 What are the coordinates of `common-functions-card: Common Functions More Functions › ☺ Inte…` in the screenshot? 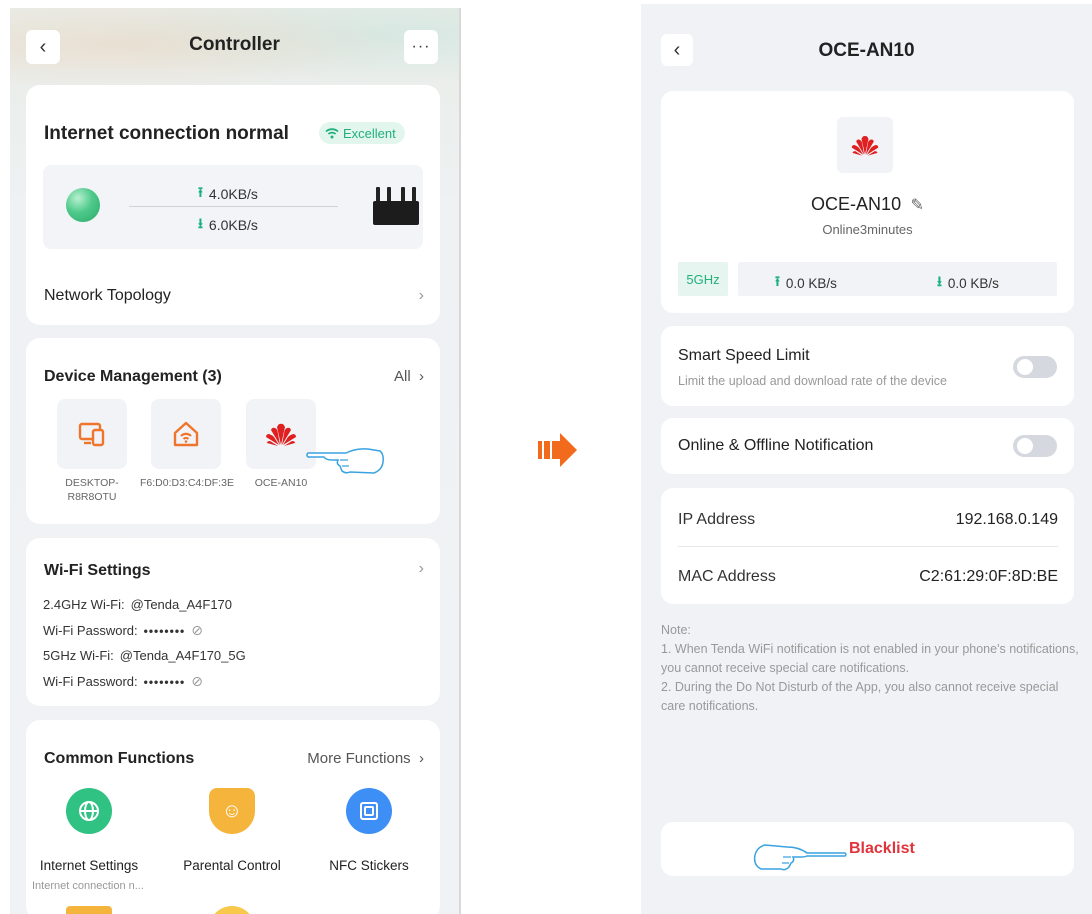 It's located at (233, 817).